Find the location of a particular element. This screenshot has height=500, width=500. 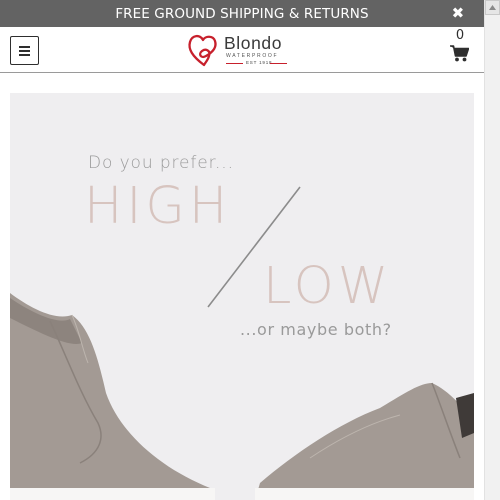

menu-button is located at coordinates (24, 50).